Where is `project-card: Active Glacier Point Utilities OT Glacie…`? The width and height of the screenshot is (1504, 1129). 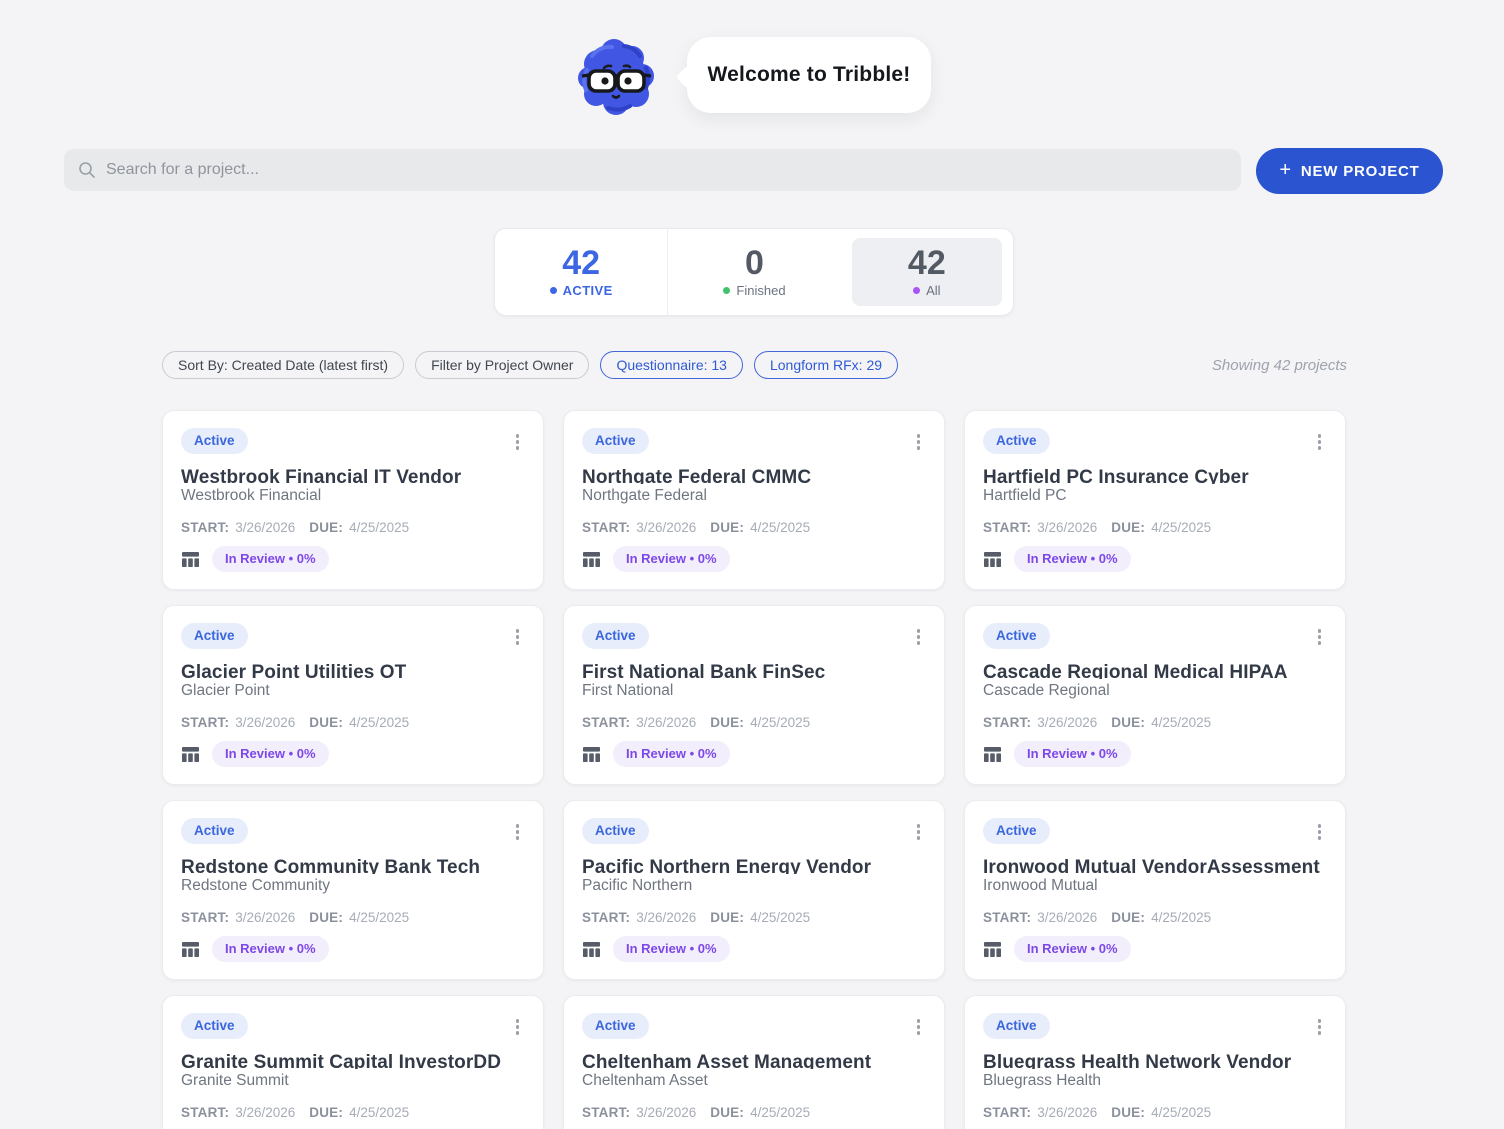
project-card: Active Glacier Point Utilities OT Glacie… is located at coordinates (353, 695).